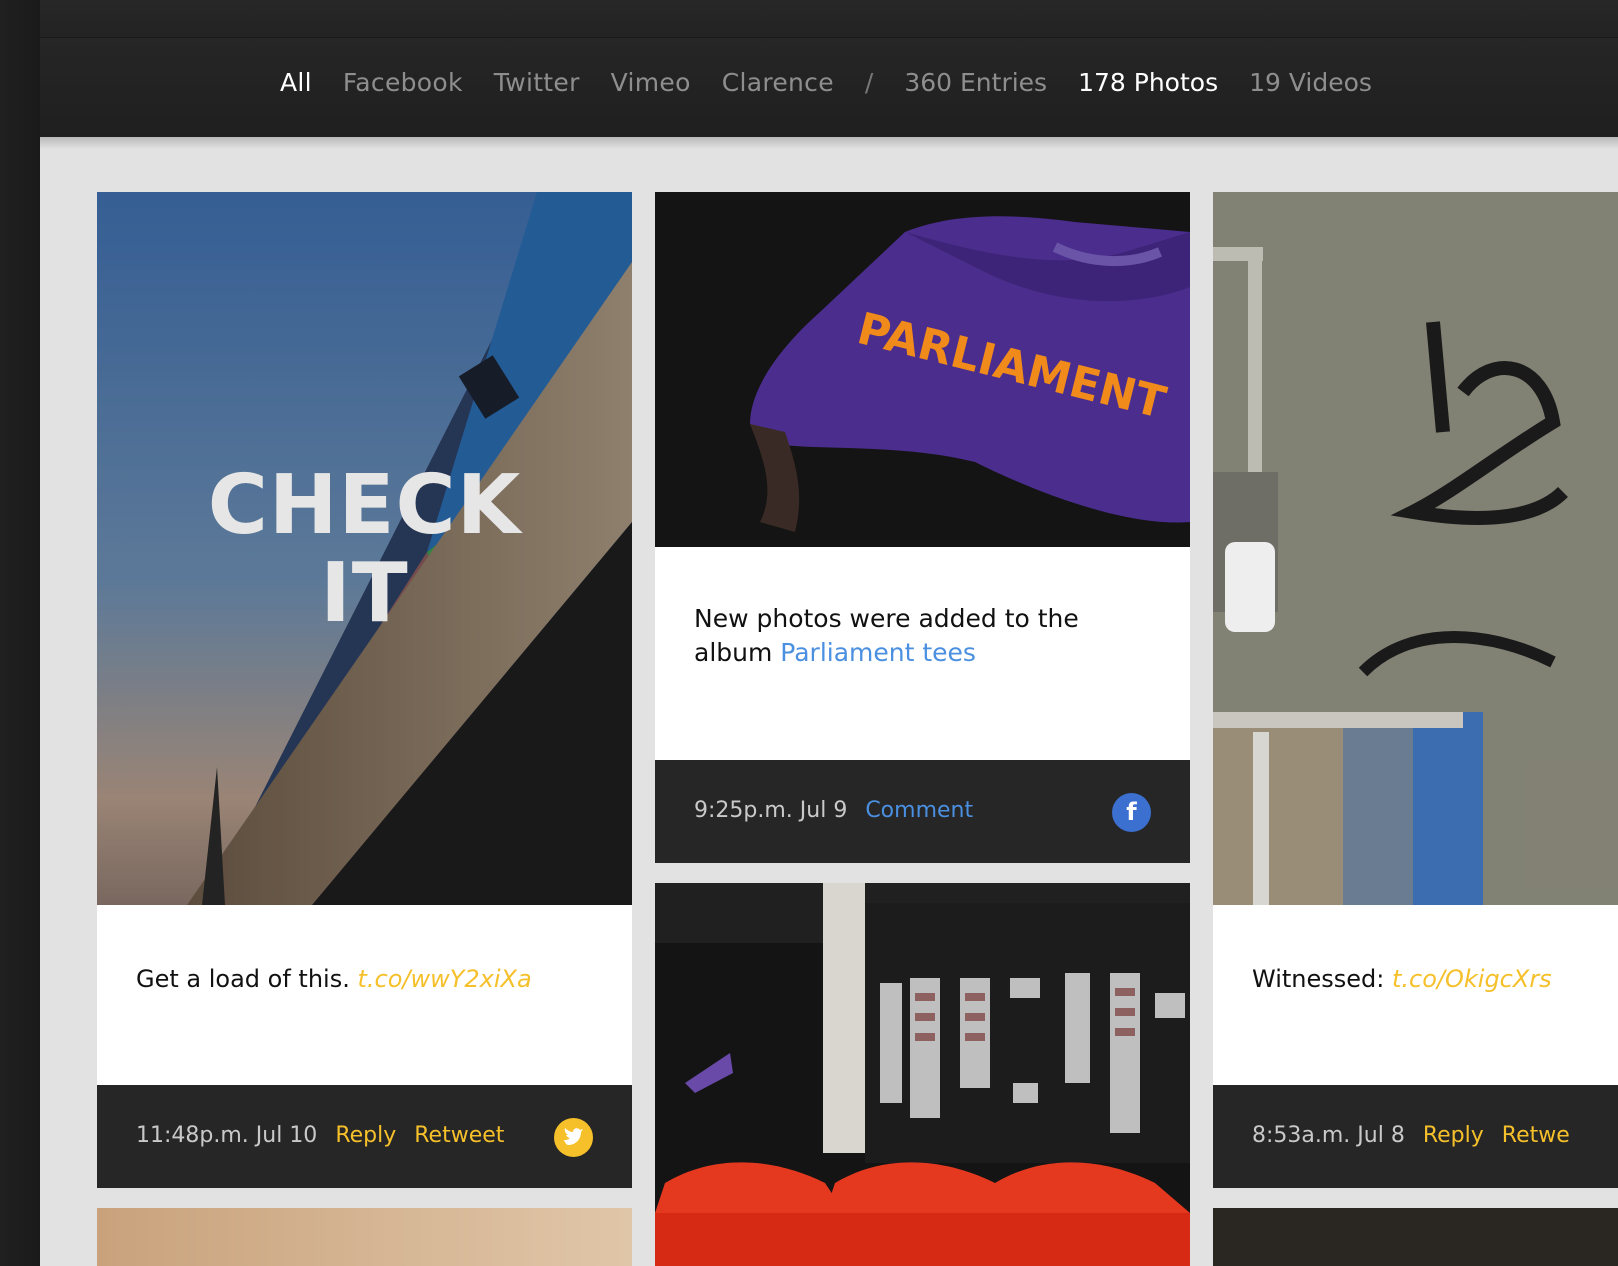  Describe the element at coordinates (227, 1135) in the screenshot. I see `timestamp: 11:48p.m. Jul 10` at that location.